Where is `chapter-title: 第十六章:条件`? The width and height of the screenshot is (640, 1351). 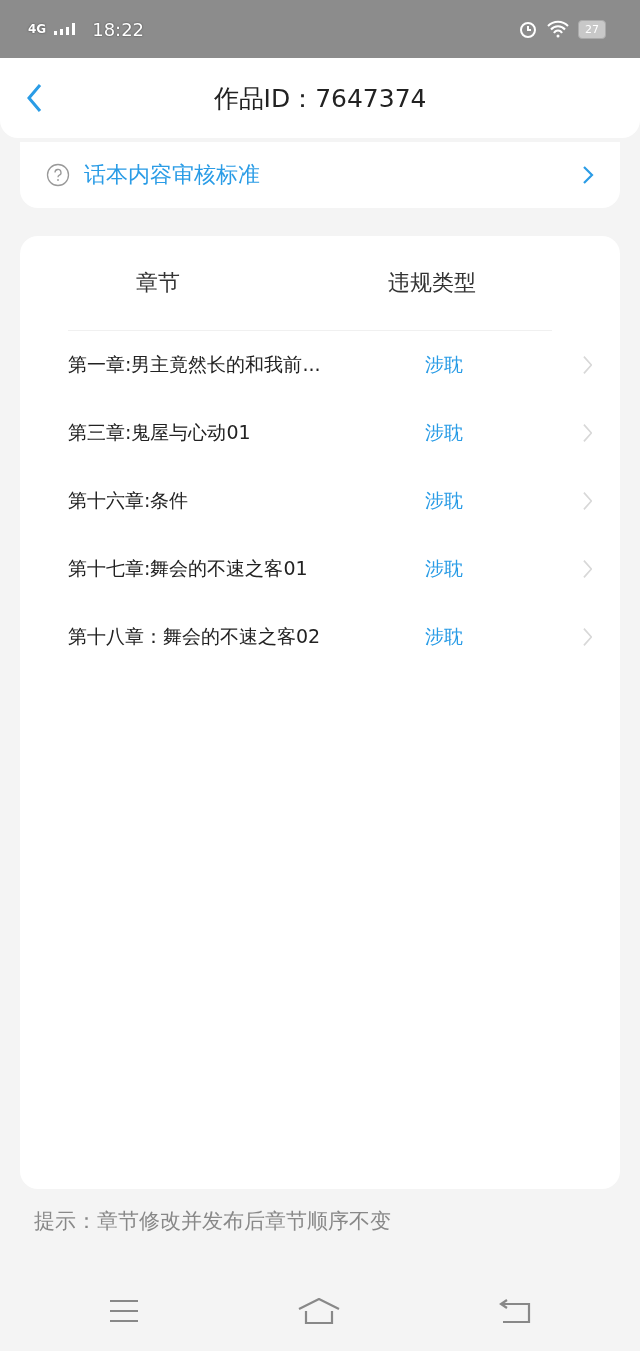
chapter-title: 第十六章:条件 is located at coordinates (129, 500).